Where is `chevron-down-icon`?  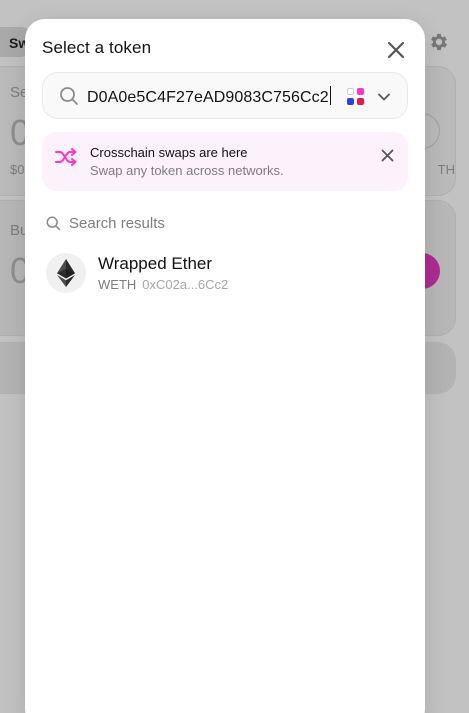
chevron-down-icon is located at coordinates (384, 97).